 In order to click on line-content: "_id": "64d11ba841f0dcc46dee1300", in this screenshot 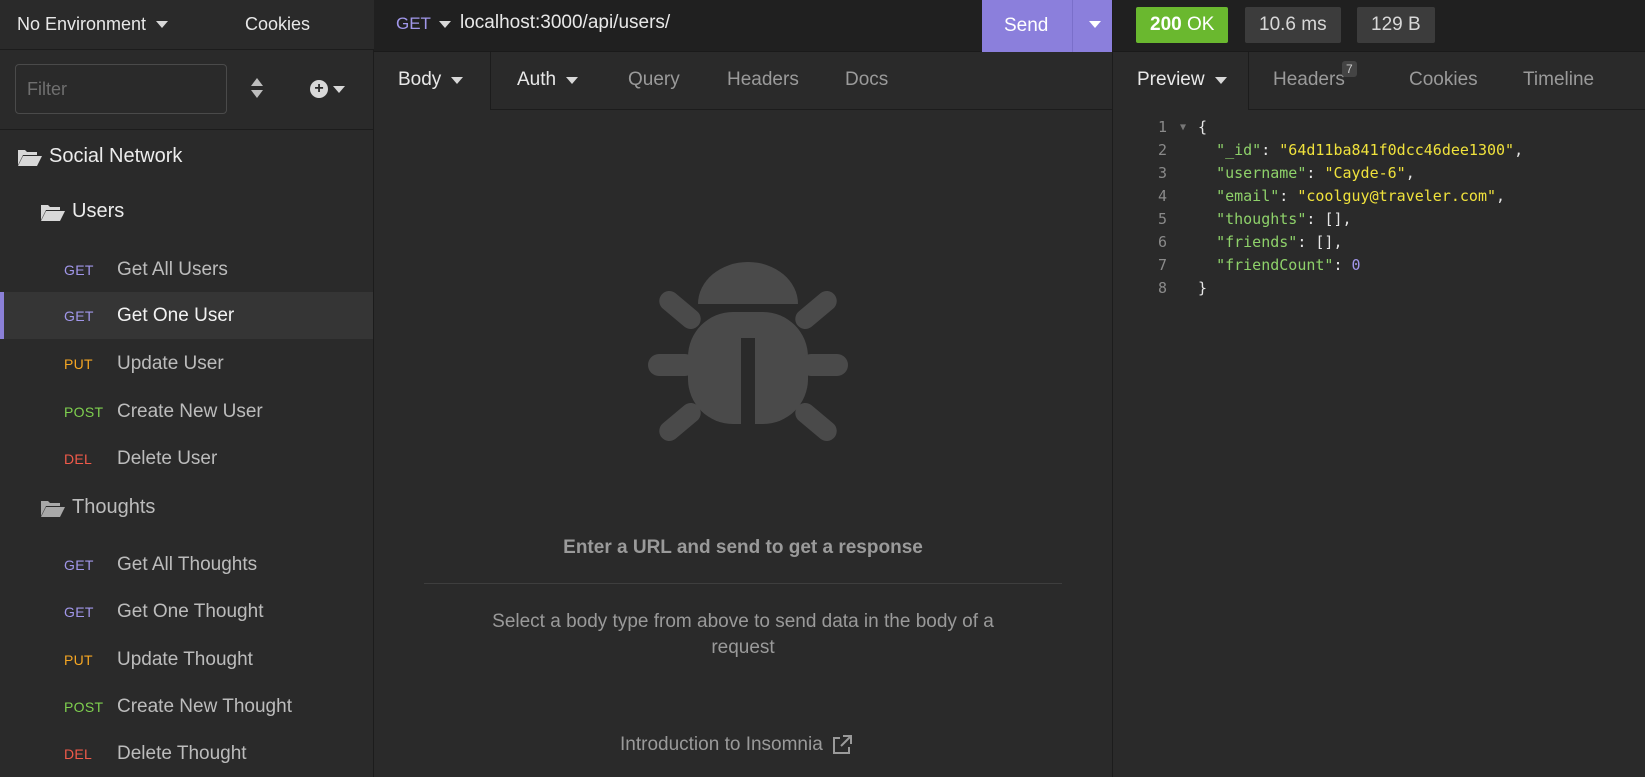, I will do `click(1370, 150)`.